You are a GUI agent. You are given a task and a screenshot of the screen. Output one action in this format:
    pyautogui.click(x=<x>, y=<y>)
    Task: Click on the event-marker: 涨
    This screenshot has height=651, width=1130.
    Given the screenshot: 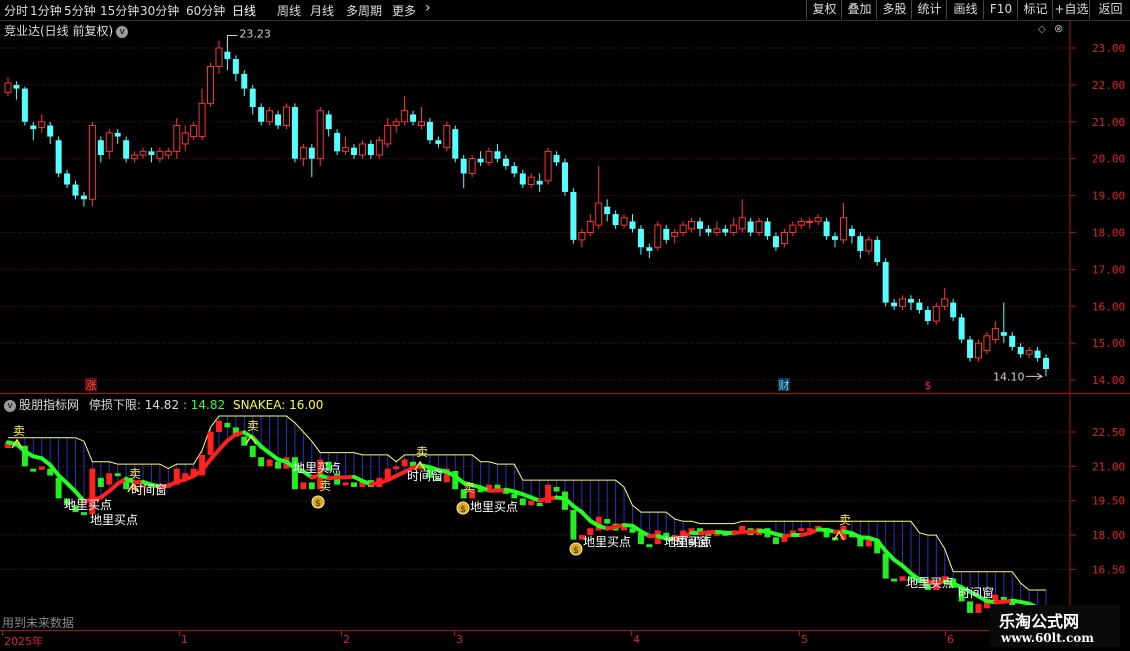 What is the action you would take?
    pyautogui.click(x=91, y=385)
    